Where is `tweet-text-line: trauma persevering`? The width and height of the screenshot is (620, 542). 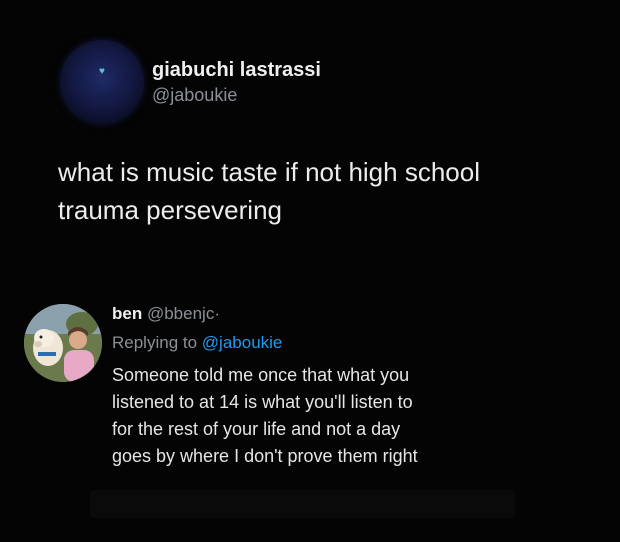 tweet-text-line: trauma persevering is located at coordinates (170, 210).